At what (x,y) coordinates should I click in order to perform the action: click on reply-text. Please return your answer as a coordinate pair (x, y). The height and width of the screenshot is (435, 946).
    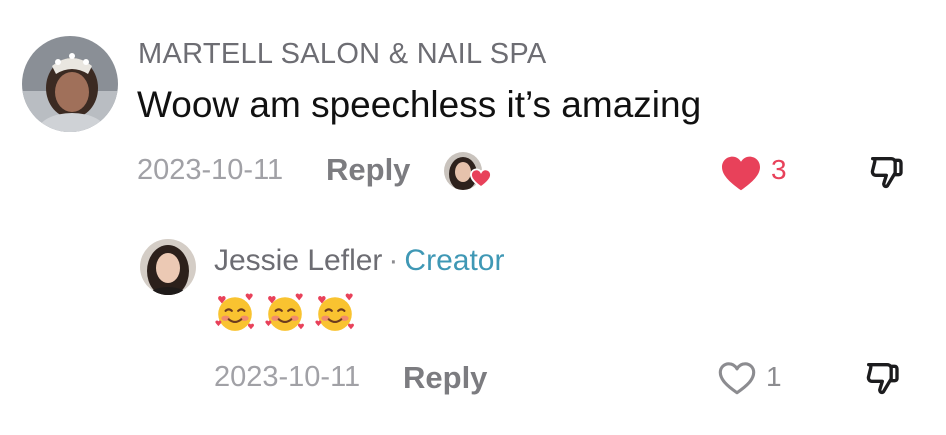
    Looking at the image, I should click on (285, 313).